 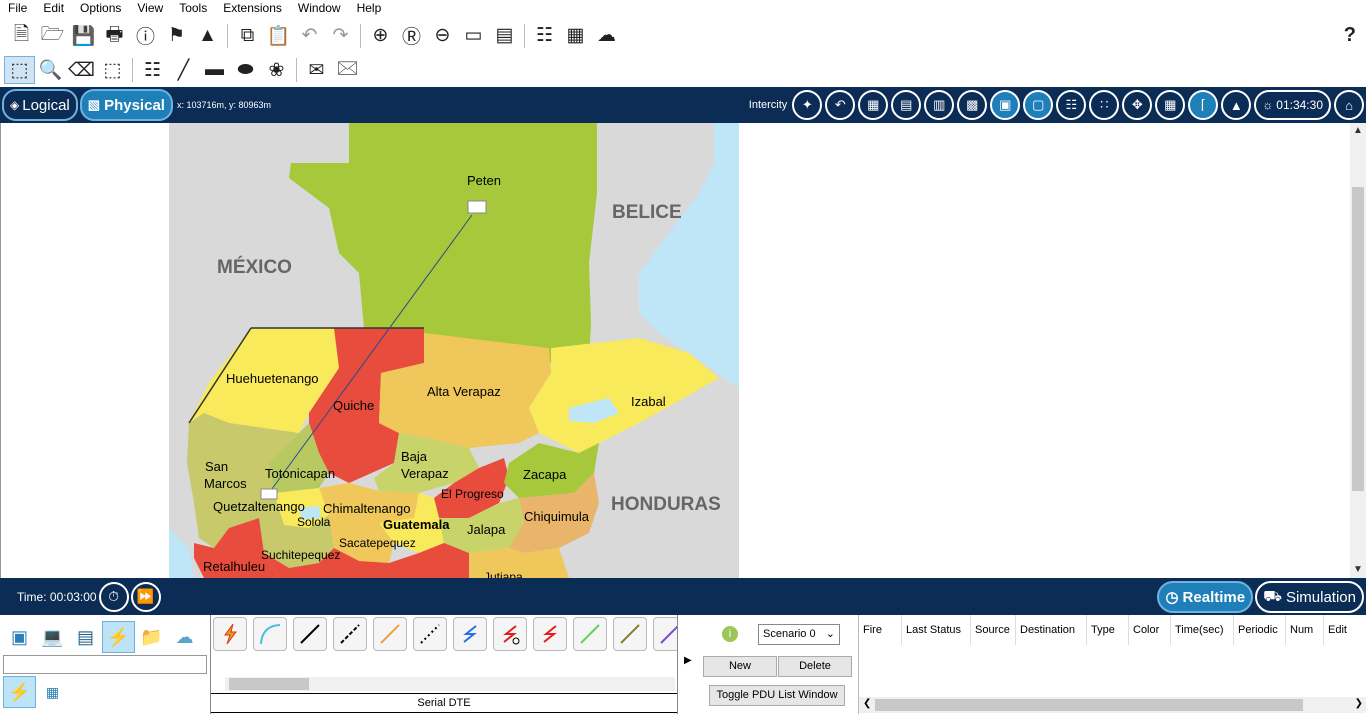 What do you see at coordinates (1292, 105) in the screenshot?
I see `clock-display: ☼ 01:34:30` at bounding box center [1292, 105].